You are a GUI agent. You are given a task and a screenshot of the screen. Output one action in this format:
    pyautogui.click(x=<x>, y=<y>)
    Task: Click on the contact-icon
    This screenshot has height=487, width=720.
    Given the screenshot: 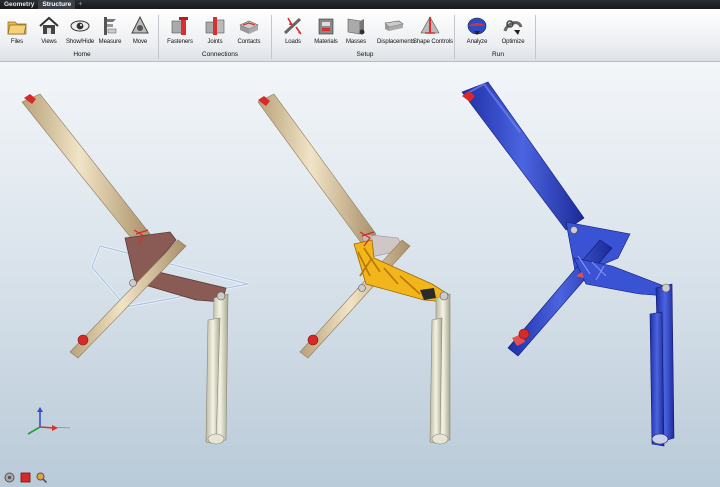 What is the action you would take?
    pyautogui.click(x=249, y=27)
    